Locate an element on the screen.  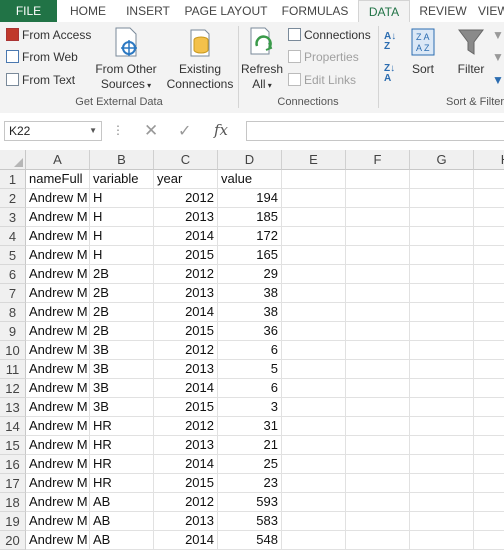
cell-h11 is located at coordinates (489, 369).